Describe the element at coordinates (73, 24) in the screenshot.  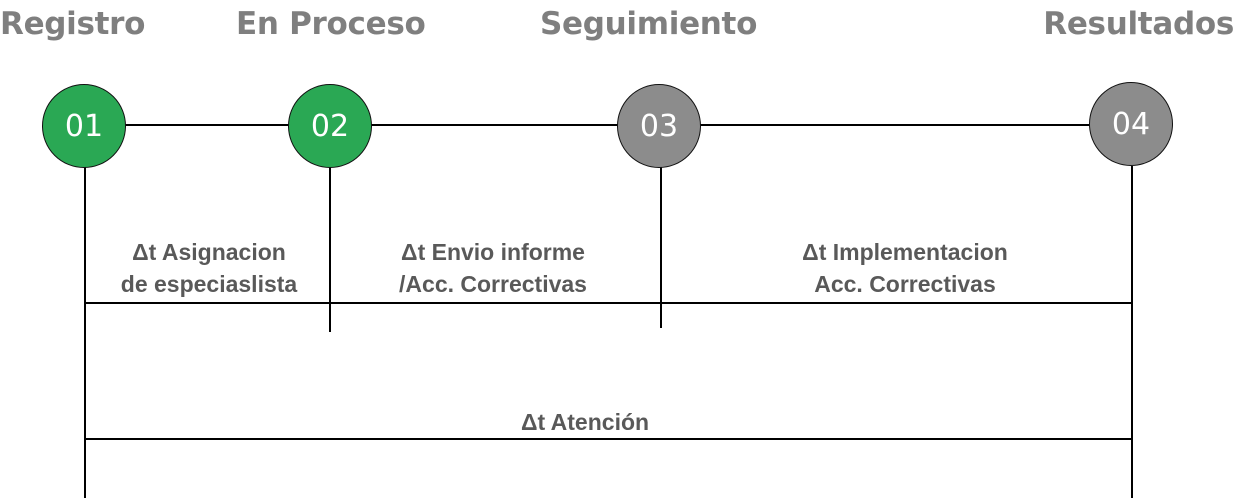
I see `stage-title-registro: Registro` at that location.